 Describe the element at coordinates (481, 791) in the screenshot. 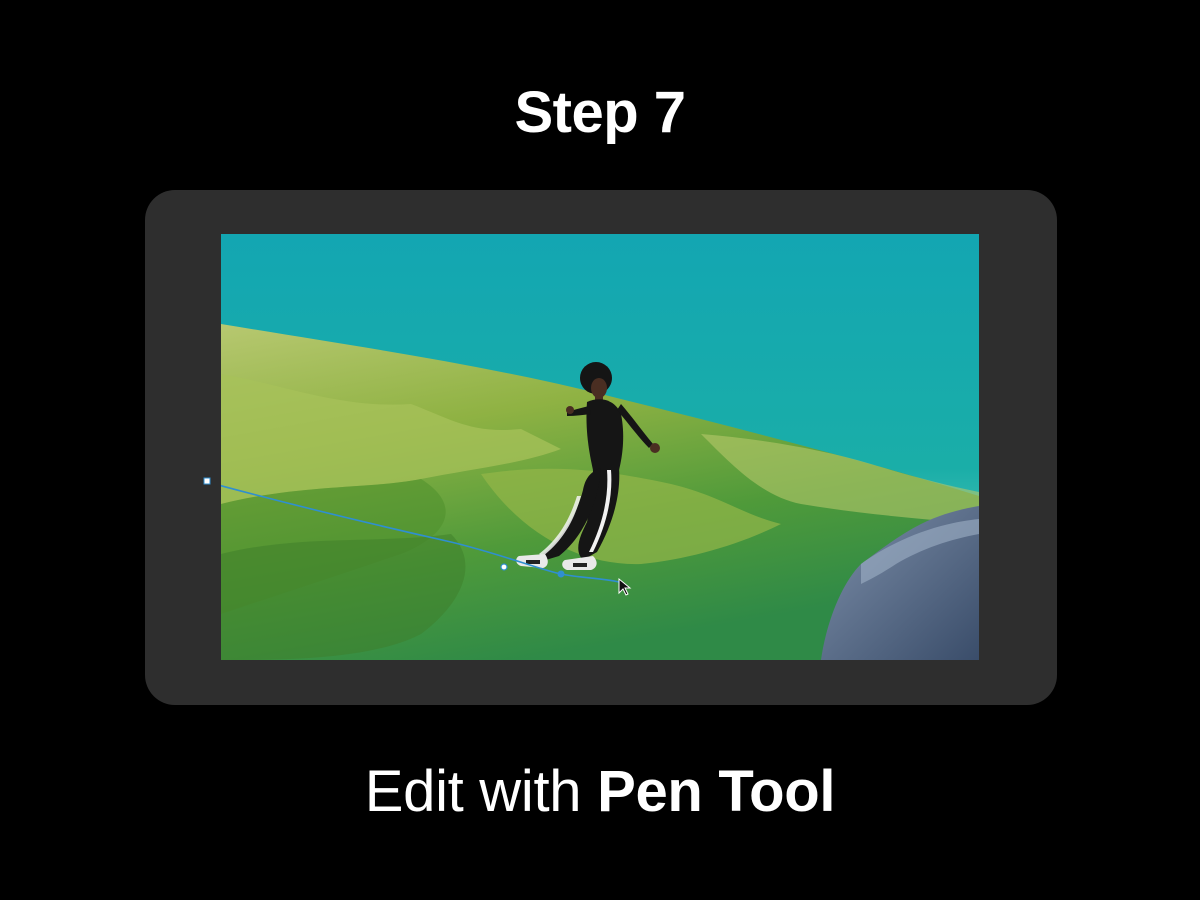

I see `caption-prefix: Edit with` at that location.